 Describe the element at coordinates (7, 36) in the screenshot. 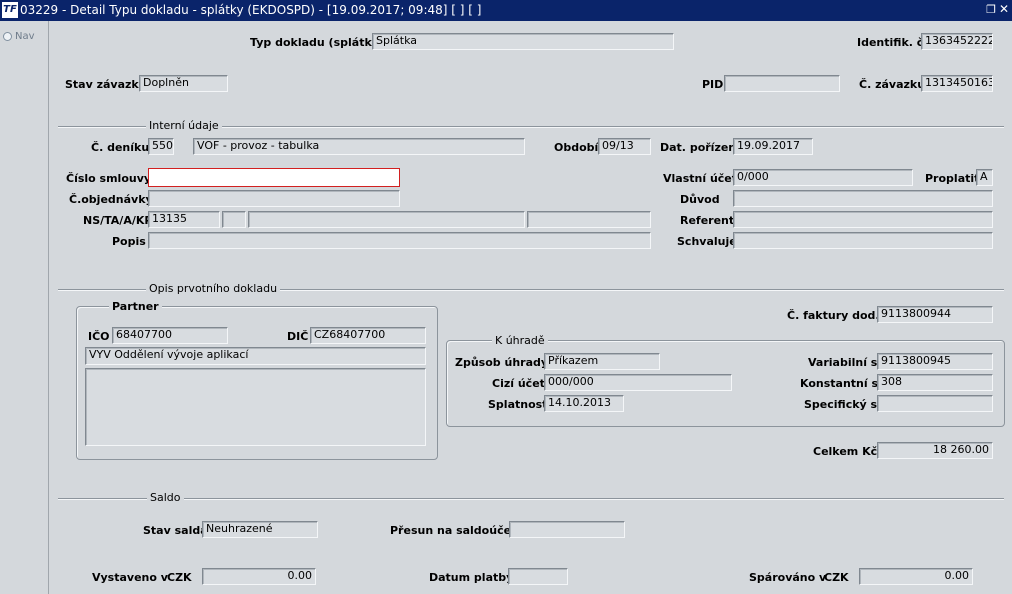

I see `nav-radio-icon` at that location.